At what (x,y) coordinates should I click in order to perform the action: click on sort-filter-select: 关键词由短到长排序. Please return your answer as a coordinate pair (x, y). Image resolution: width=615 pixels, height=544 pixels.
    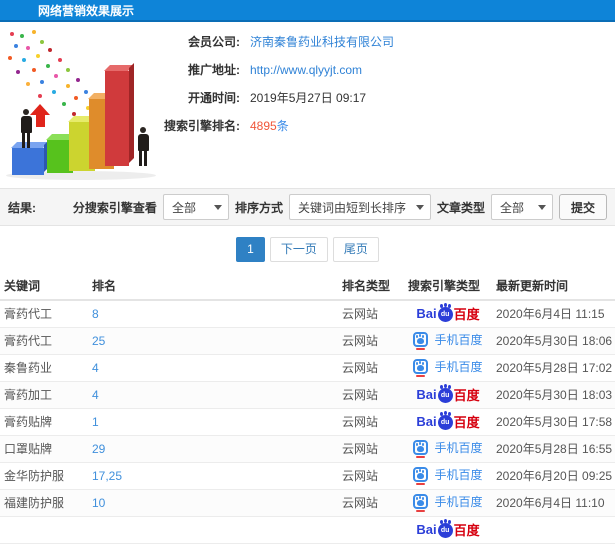
    Looking at the image, I should click on (359, 207).